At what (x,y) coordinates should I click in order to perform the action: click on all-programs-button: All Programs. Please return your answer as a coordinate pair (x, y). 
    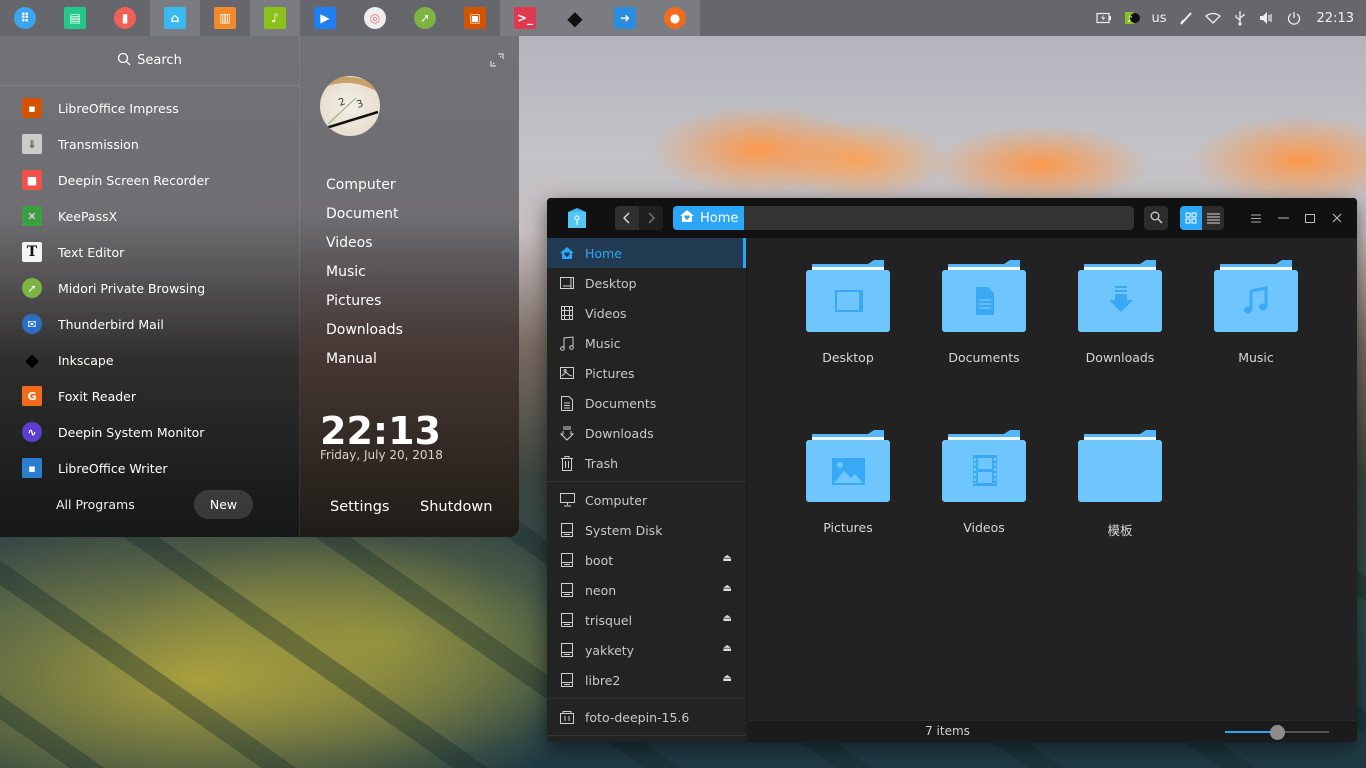
    Looking at the image, I should click on (95, 504).